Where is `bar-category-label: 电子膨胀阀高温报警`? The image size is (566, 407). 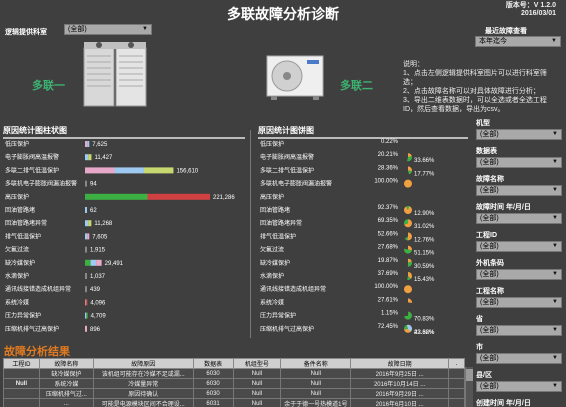 bar-category-label: 电子膨胀阀高温报警 is located at coordinates (32, 157).